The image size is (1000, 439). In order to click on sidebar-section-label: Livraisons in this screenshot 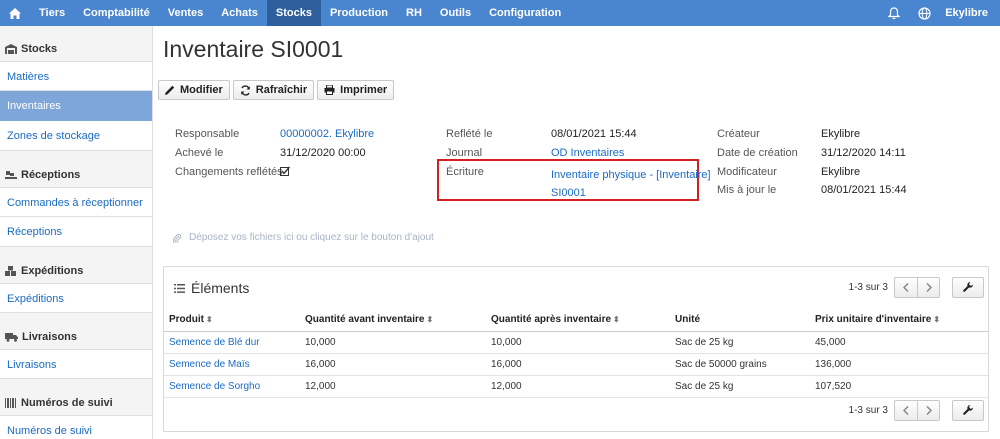, I will do `click(50, 337)`.